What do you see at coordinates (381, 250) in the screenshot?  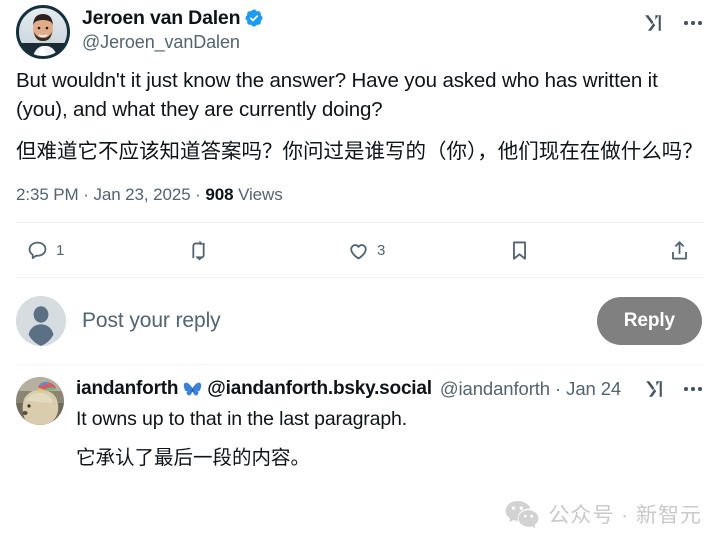 I see `like-count: 3` at bounding box center [381, 250].